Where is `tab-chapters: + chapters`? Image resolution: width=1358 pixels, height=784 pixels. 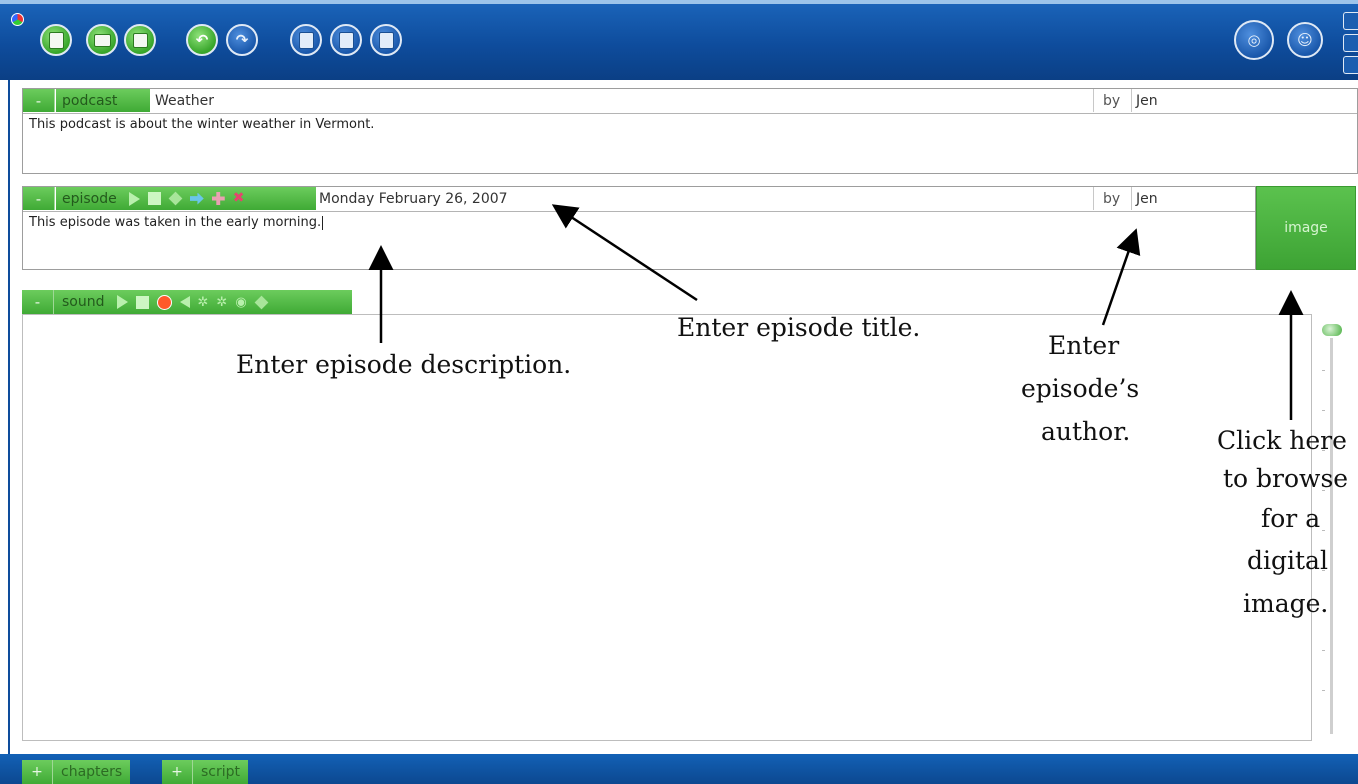 tab-chapters: + chapters is located at coordinates (76, 772).